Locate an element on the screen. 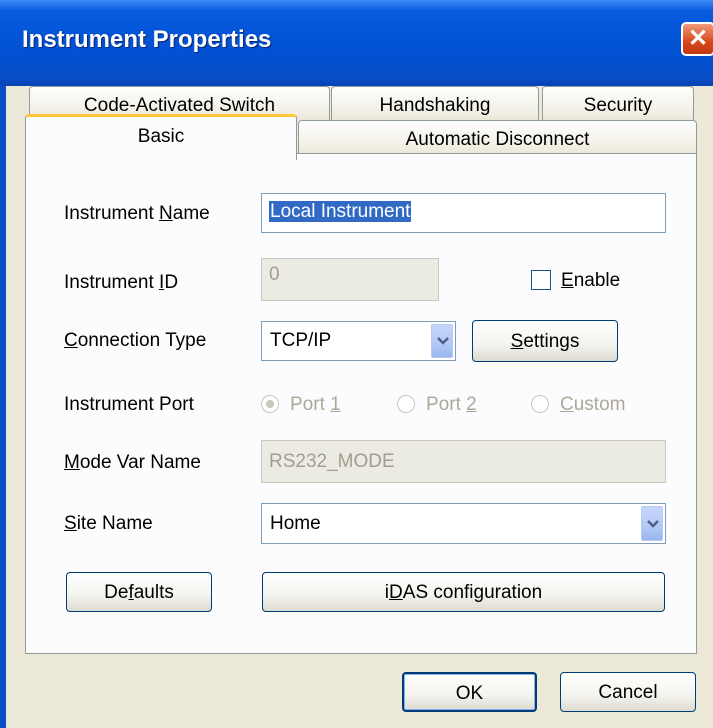 Image resolution: width=713 pixels, height=728 pixels. connection-type-dropdown-button is located at coordinates (442, 341).